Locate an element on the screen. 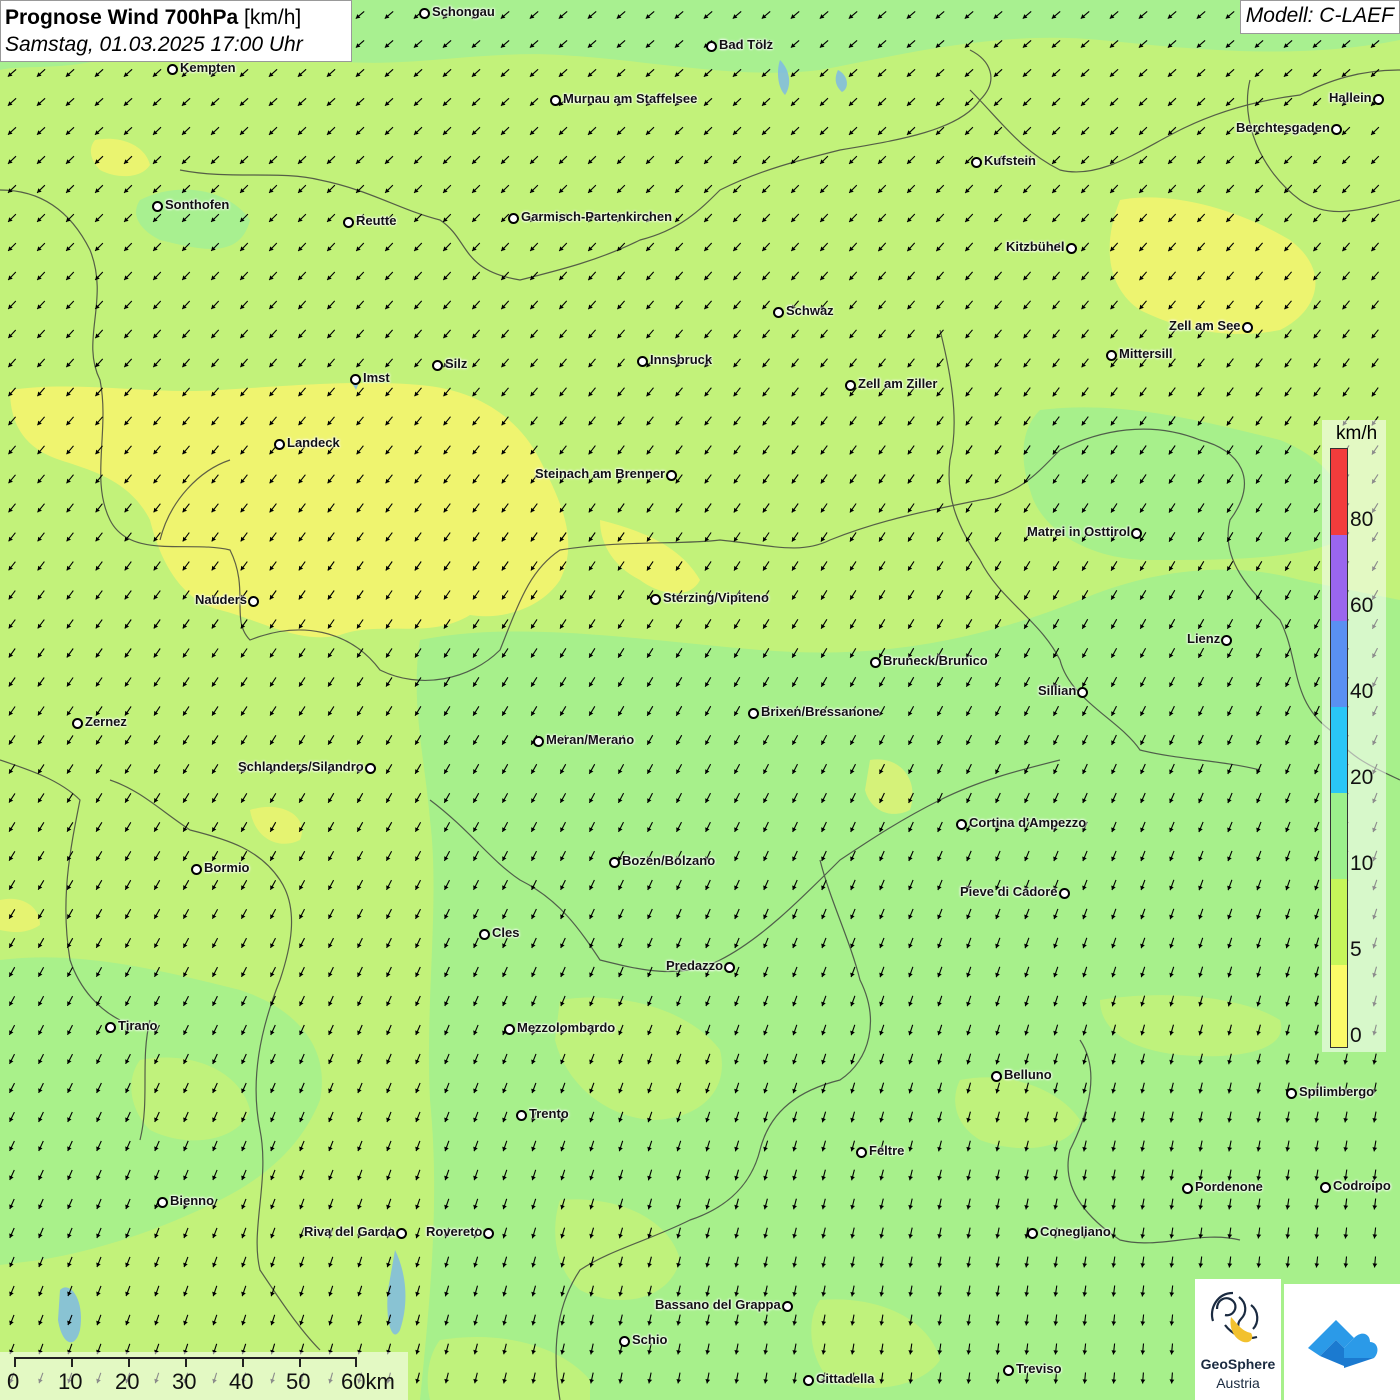  city-label: Pieve di Cadore is located at coordinates (1009, 891).